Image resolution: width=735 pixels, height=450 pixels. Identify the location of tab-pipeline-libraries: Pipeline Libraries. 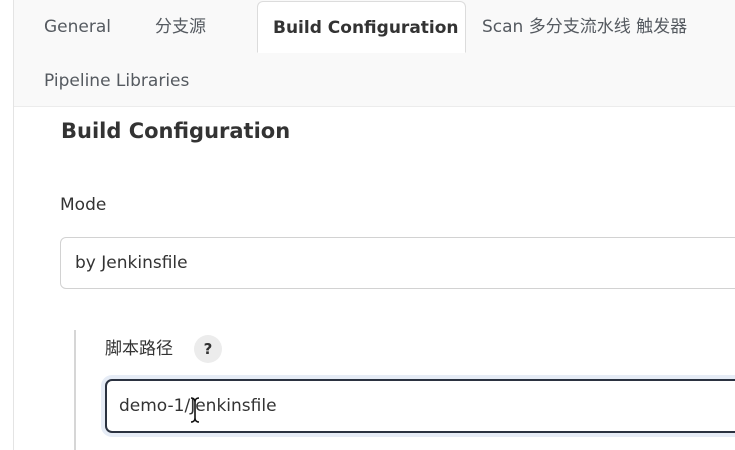
(116, 81).